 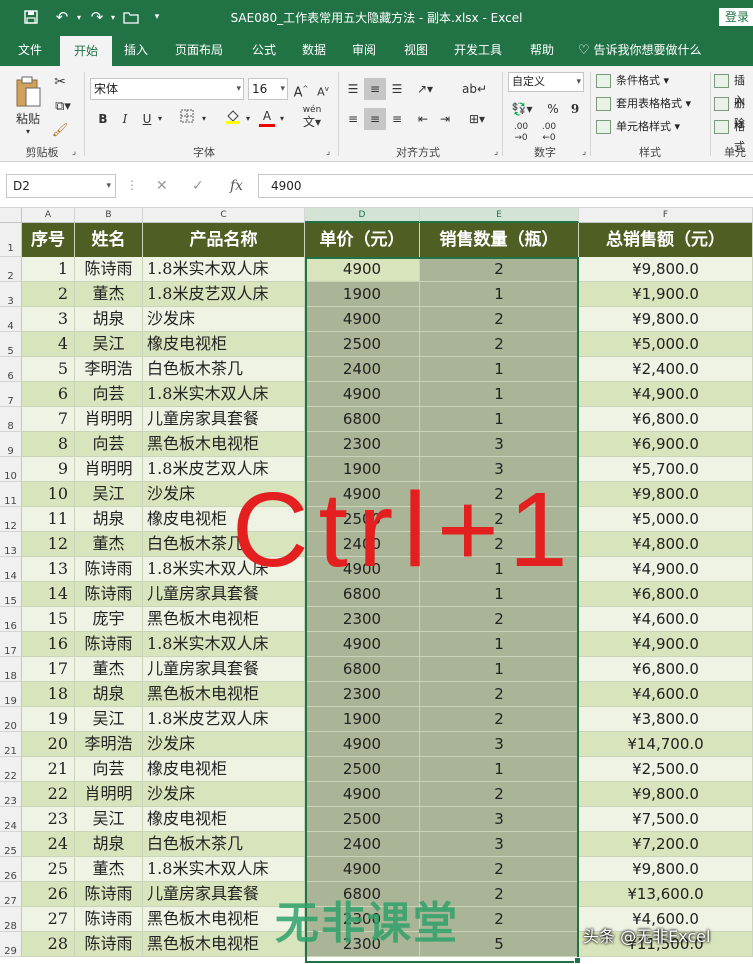 I want to click on login-button: 登录, so click(x=736, y=17).